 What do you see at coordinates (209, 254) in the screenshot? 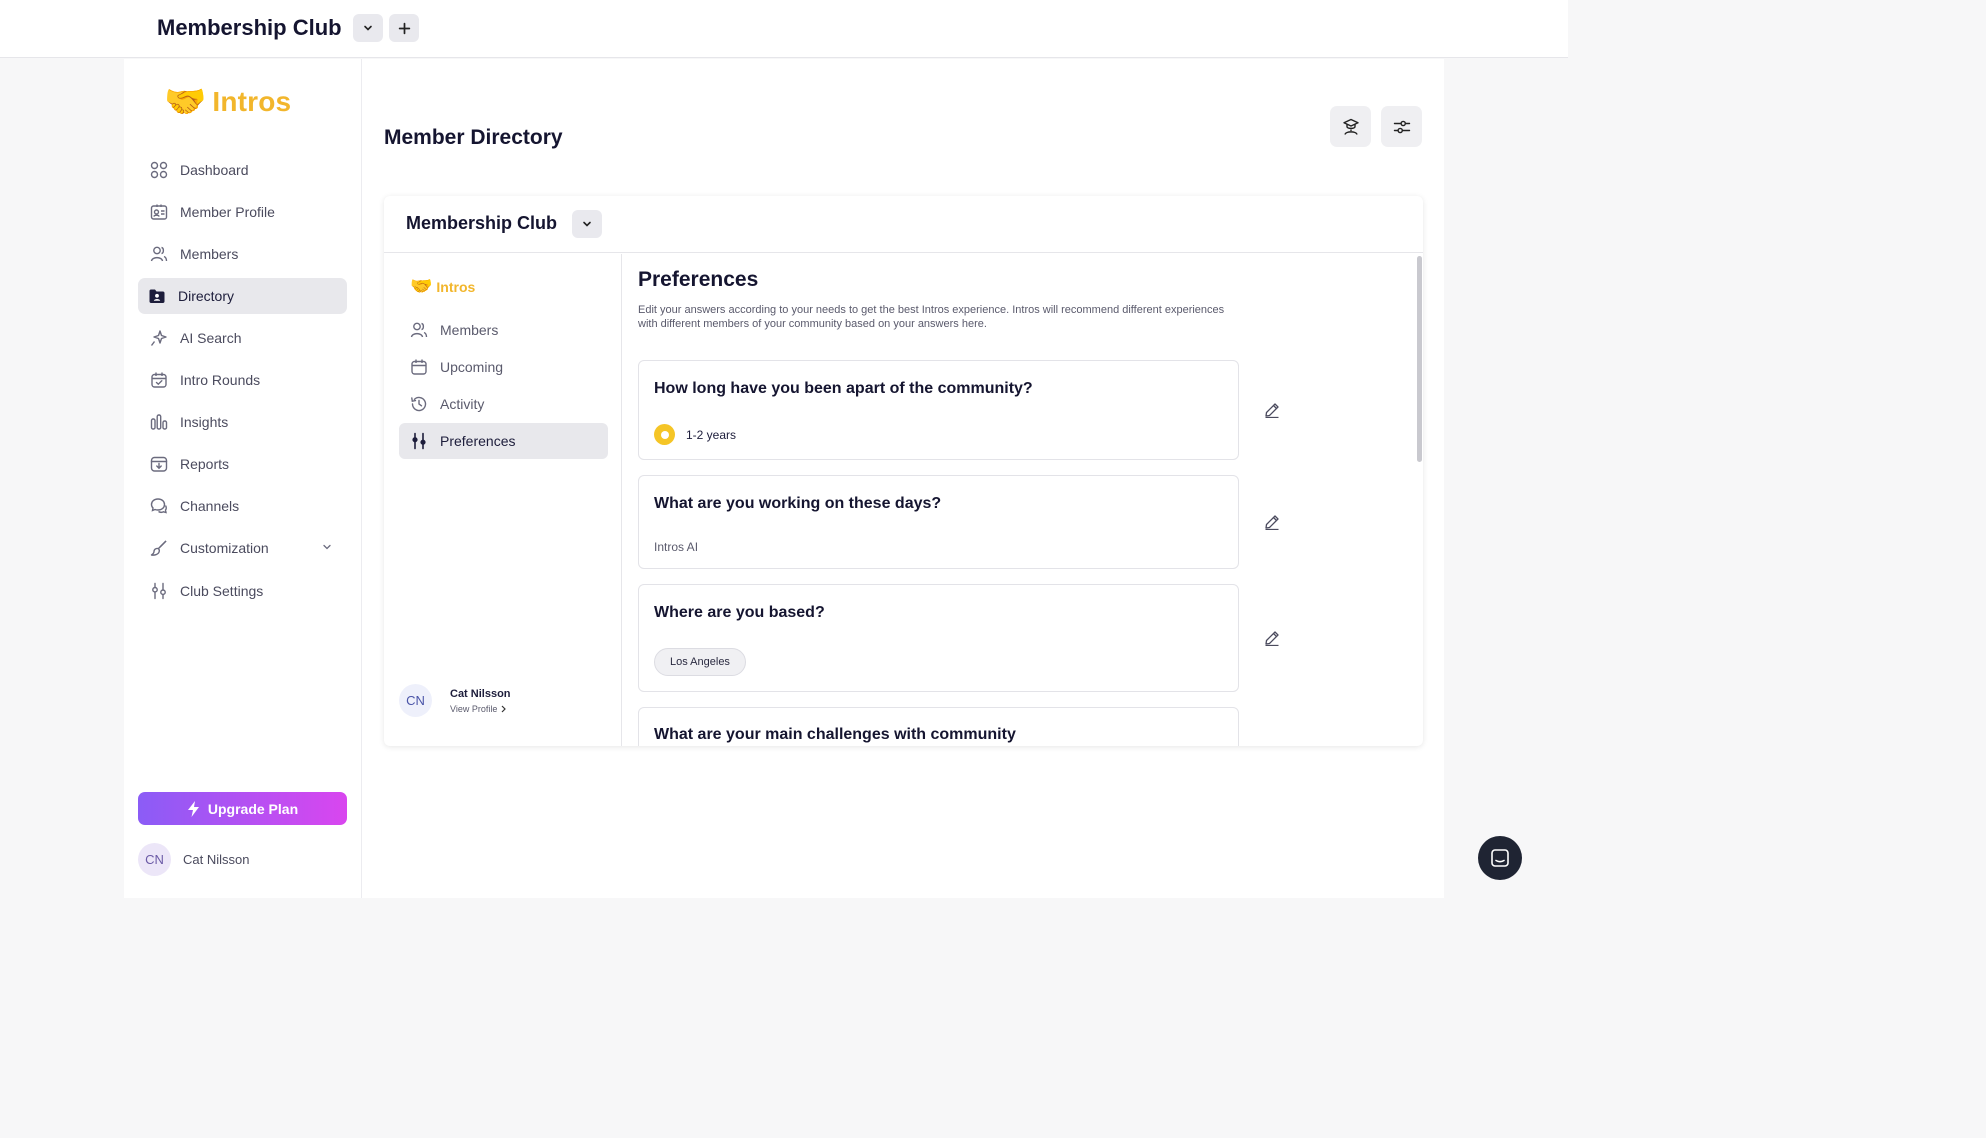
I see `sidebar-item-label: Members` at bounding box center [209, 254].